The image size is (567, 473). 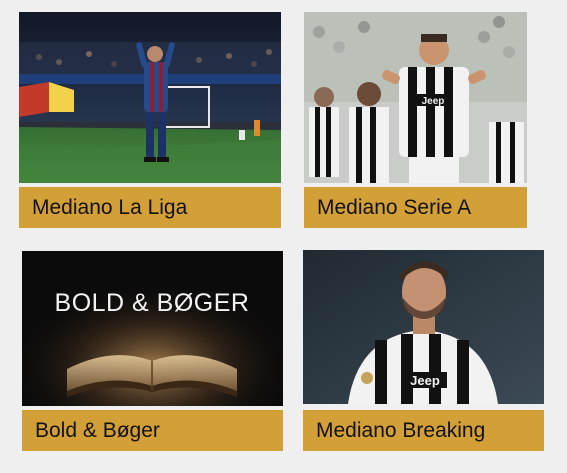 I want to click on bold-og-boger-image-title: BOLD & BØGER, so click(x=152, y=303).